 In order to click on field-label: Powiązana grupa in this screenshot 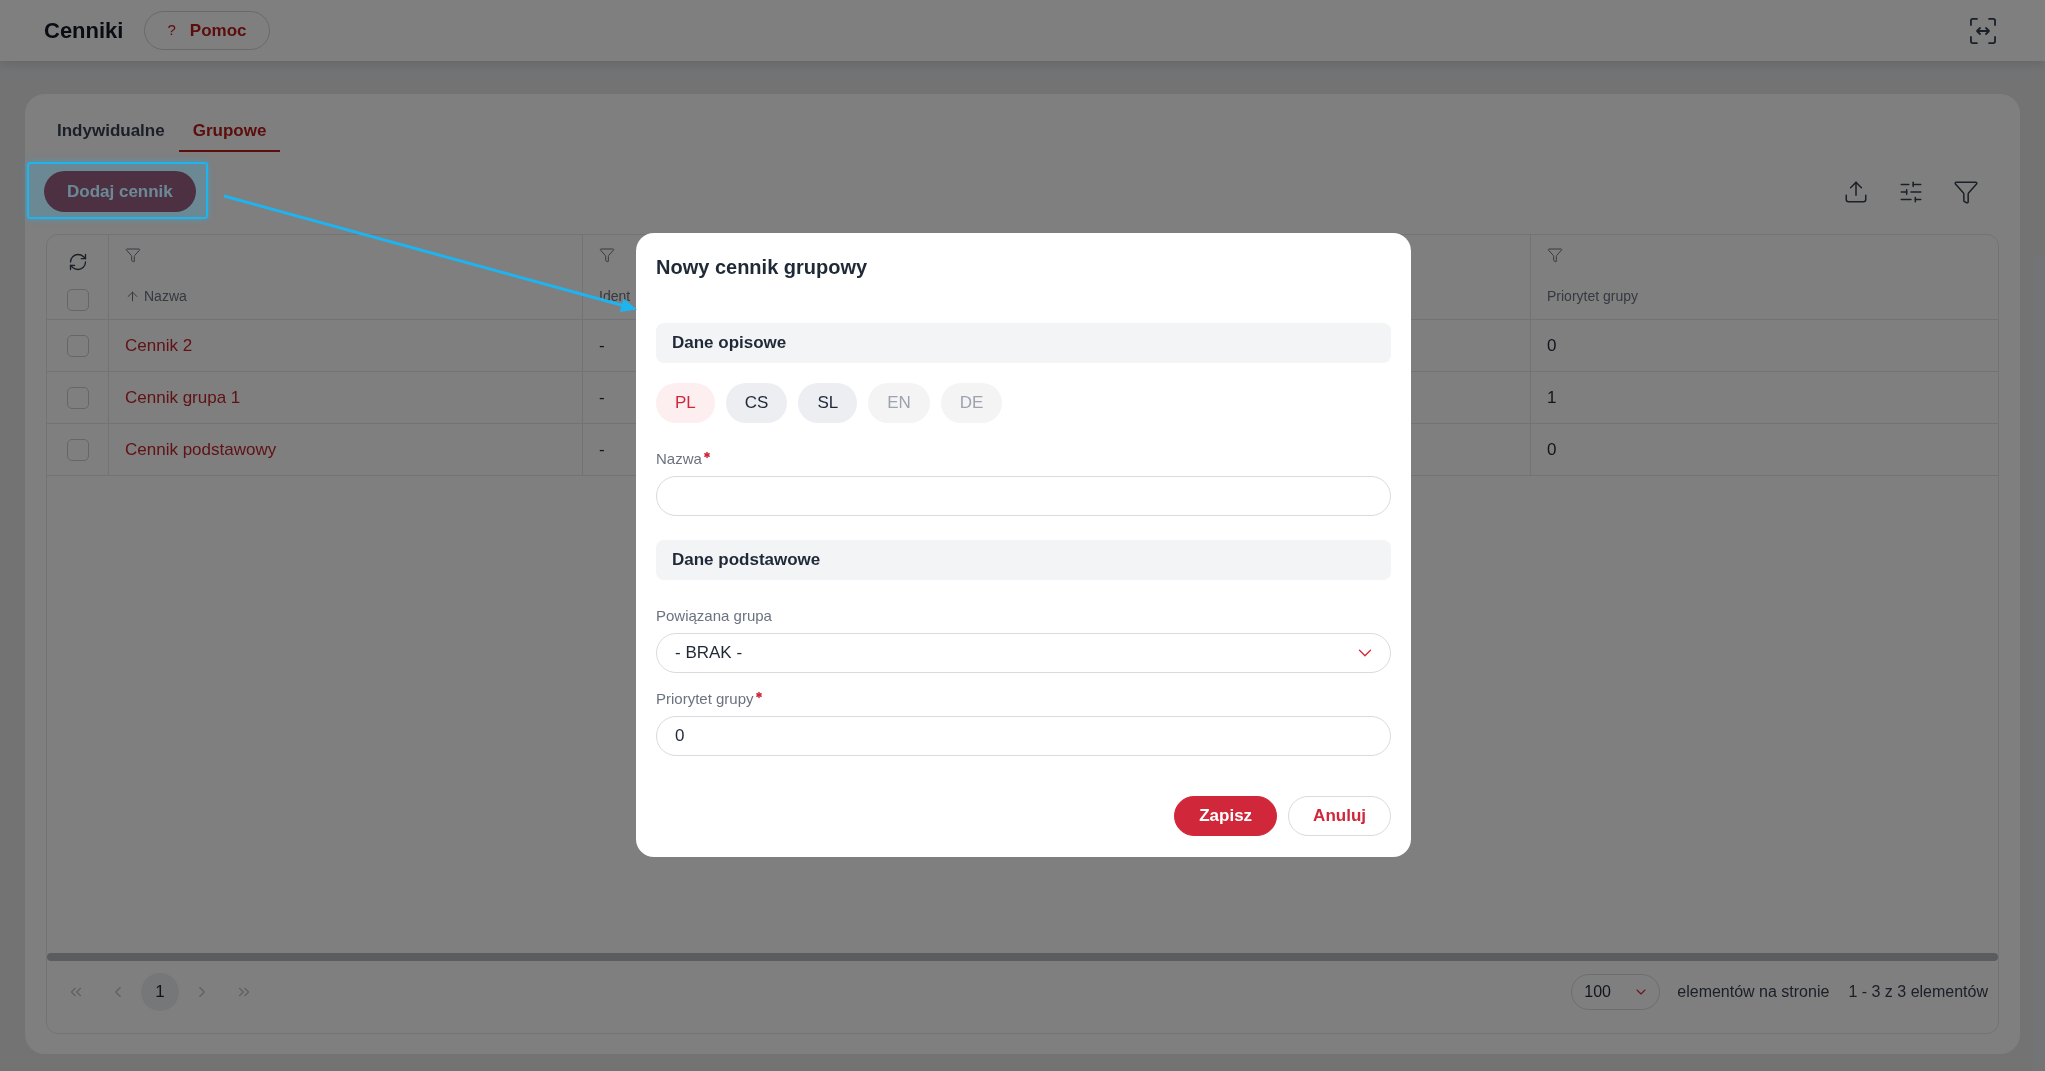, I will do `click(714, 616)`.